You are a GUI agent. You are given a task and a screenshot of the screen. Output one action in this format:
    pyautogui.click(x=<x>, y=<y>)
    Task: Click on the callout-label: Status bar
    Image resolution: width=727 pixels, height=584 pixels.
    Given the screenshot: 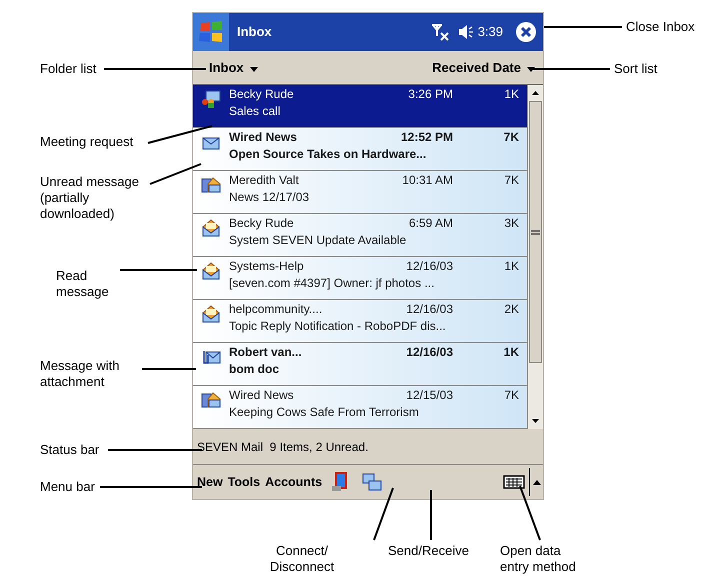 What is the action you would take?
    pyautogui.click(x=70, y=450)
    